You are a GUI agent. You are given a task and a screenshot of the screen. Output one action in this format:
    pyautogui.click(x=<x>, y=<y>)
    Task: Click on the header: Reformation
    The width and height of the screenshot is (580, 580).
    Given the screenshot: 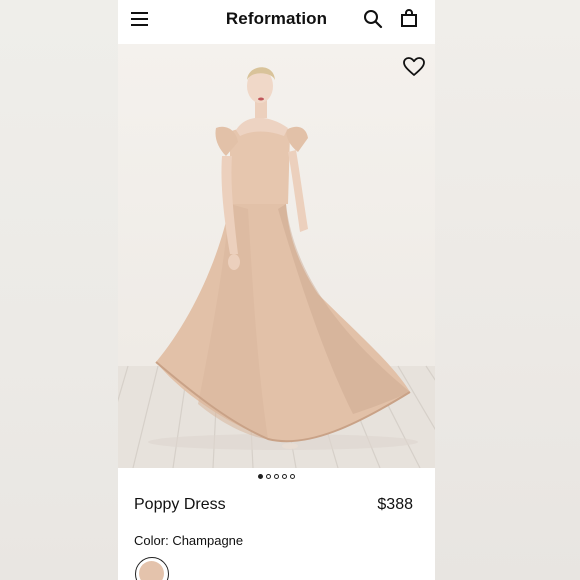 What is the action you would take?
    pyautogui.click(x=276, y=22)
    